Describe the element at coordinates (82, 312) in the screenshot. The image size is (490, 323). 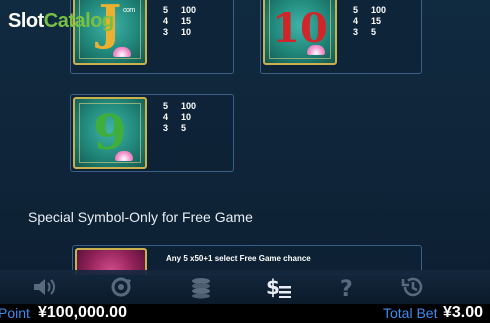
I see `point-value: ¥100,000.00` at that location.